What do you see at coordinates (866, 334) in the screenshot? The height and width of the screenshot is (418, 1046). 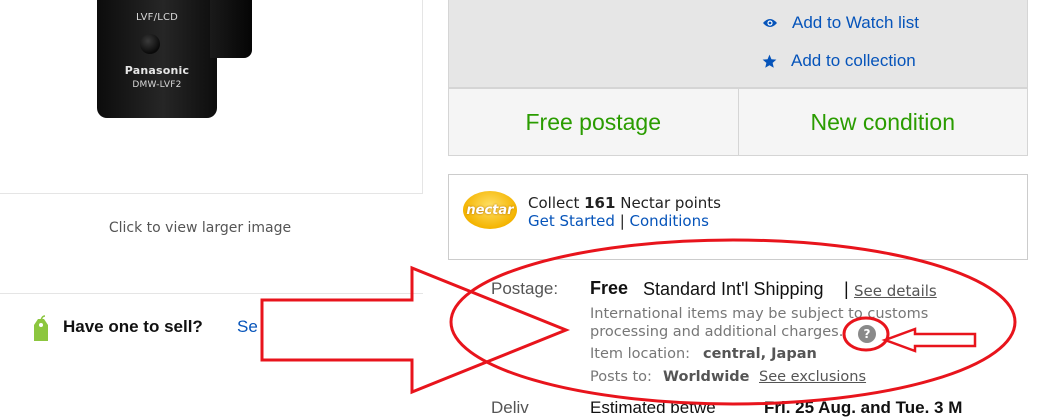 I see `help-icon-highlight` at bounding box center [866, 334].